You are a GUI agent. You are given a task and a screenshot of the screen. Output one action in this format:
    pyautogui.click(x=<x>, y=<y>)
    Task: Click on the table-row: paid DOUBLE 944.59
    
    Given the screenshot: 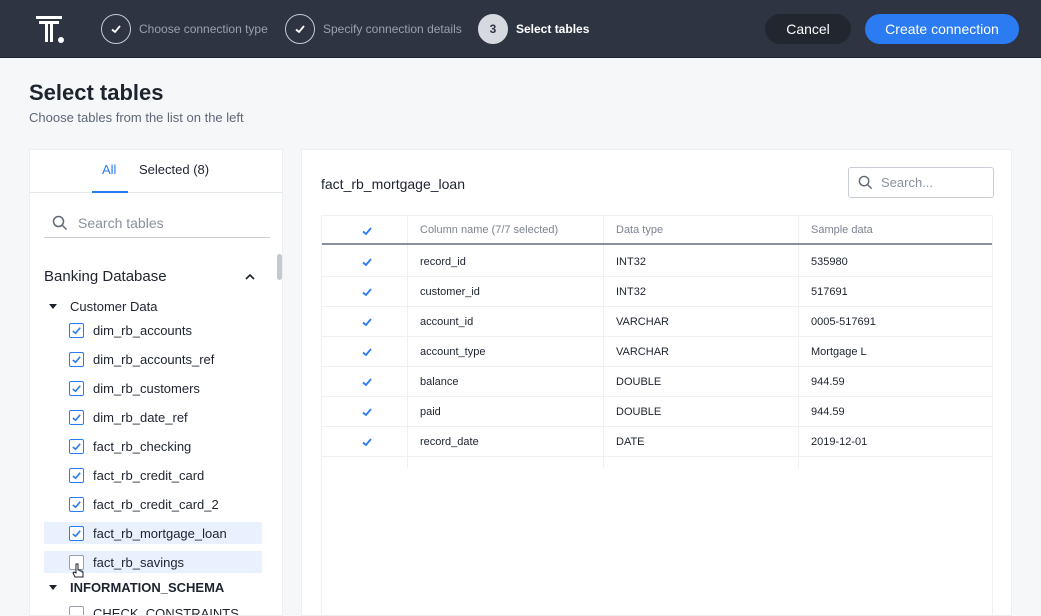 What is the action you would take?
    pyautogui.click(x=657, y=412)
    